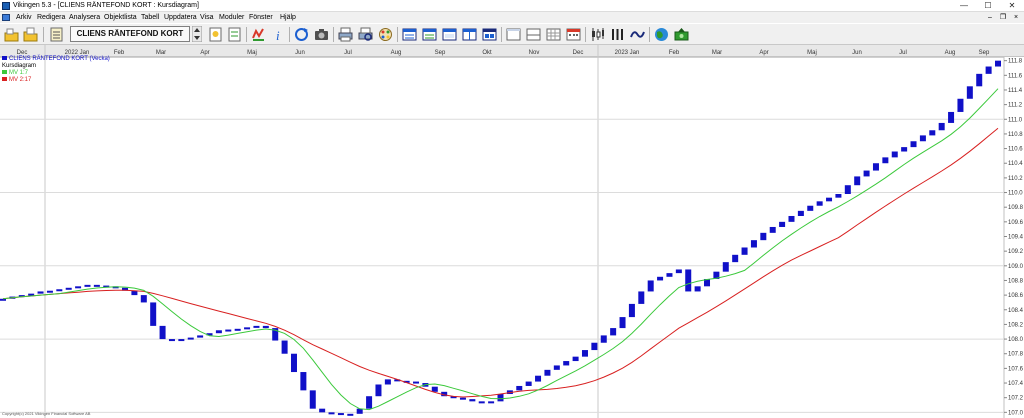 The height and width of the screenshot is (418, 1024). Describe the element at coordinates (409, 34) in the screenshot. I see `window-layout-1-icon` at that location.